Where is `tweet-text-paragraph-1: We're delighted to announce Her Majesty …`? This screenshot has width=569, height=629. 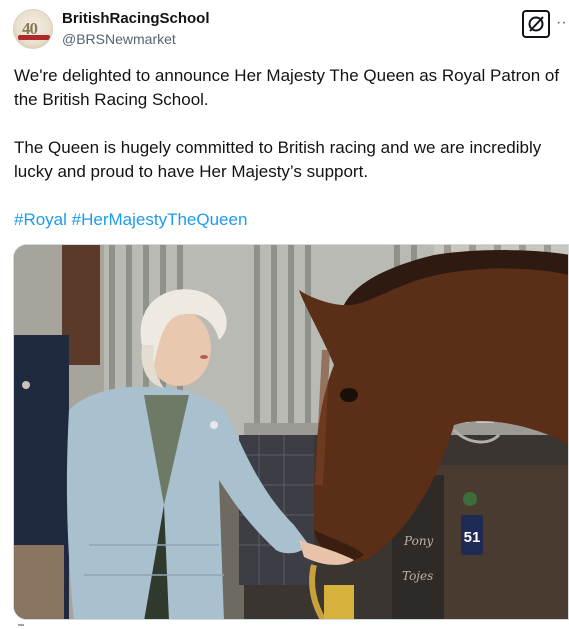
tweet-text-paragraph-1: We're delighted to announce Her Majesty … is located at coordinates (287, 87).